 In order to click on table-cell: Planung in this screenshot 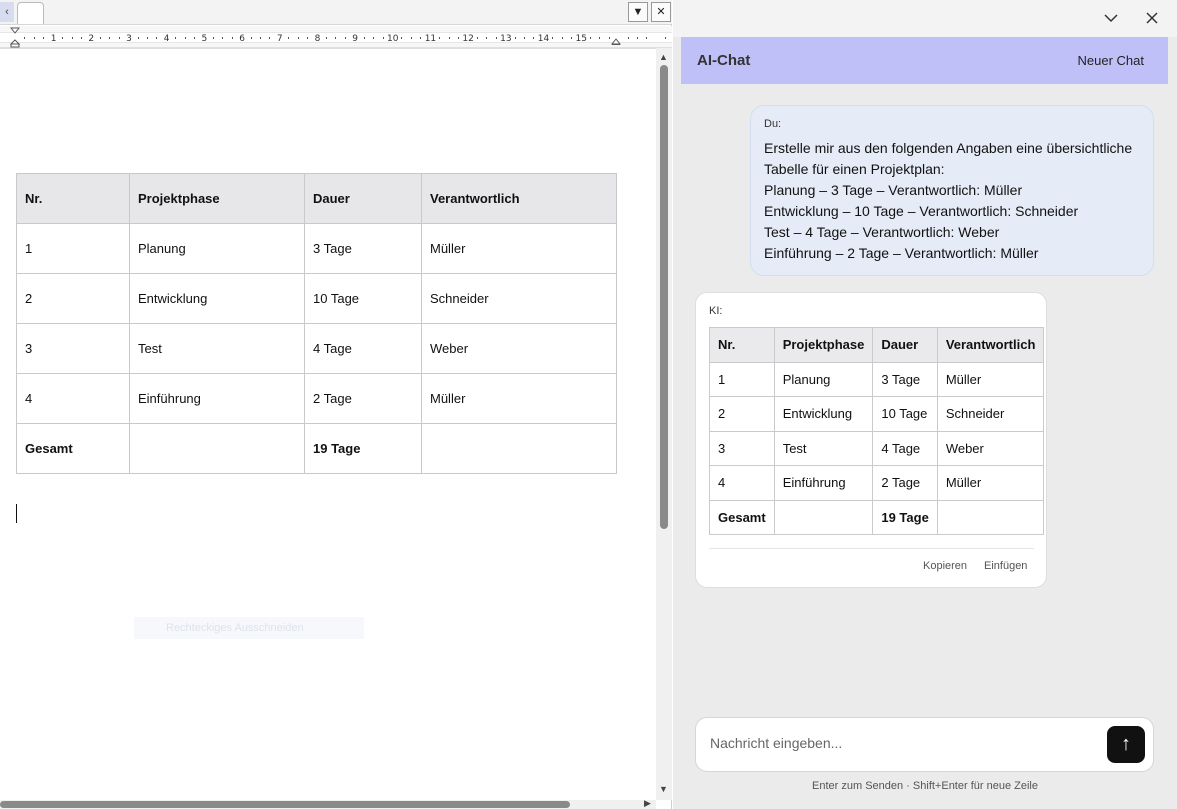, I will do `click(217, 248)`.